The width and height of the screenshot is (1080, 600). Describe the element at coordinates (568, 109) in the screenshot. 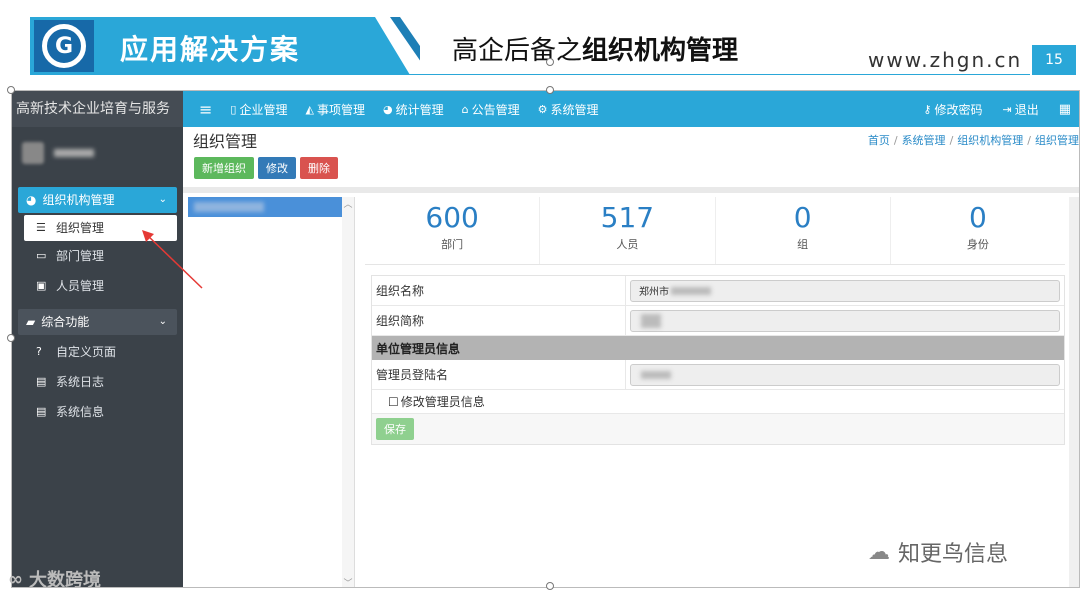

I see `nav-system: ⚙ 系统管理` at that location.